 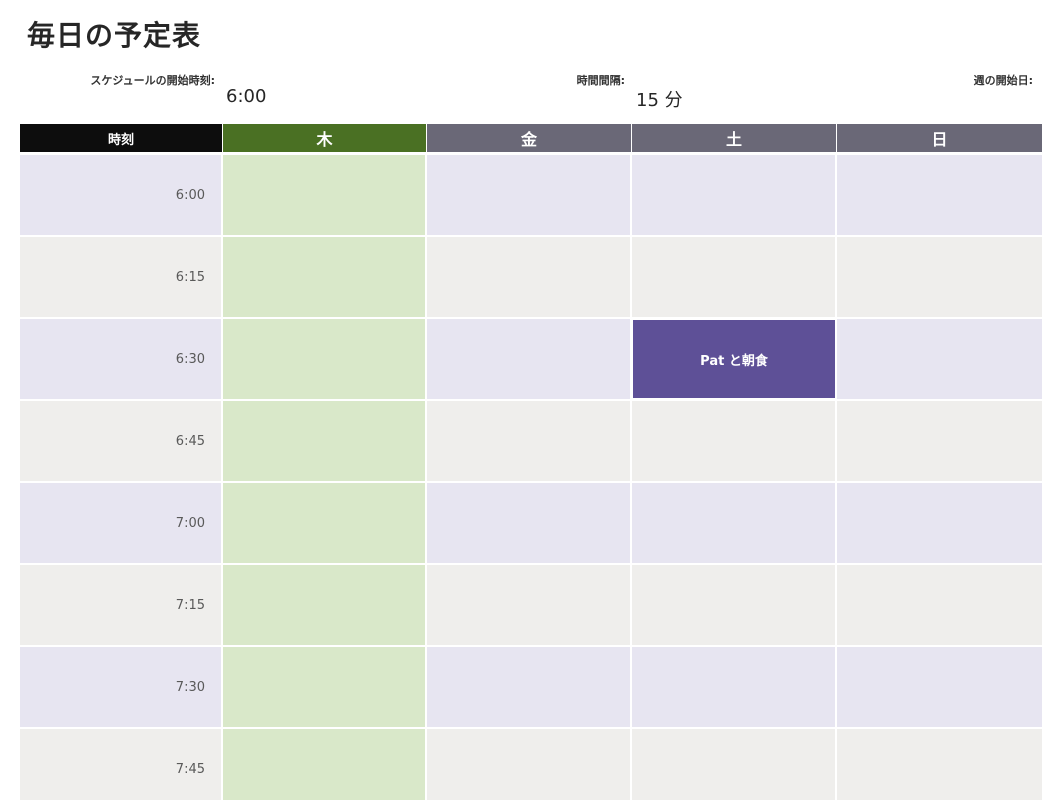 What do you see at coordinates (121, 441) in the screenshot?
I see `time-cell: 6:45` at bounding box center [121, 441].